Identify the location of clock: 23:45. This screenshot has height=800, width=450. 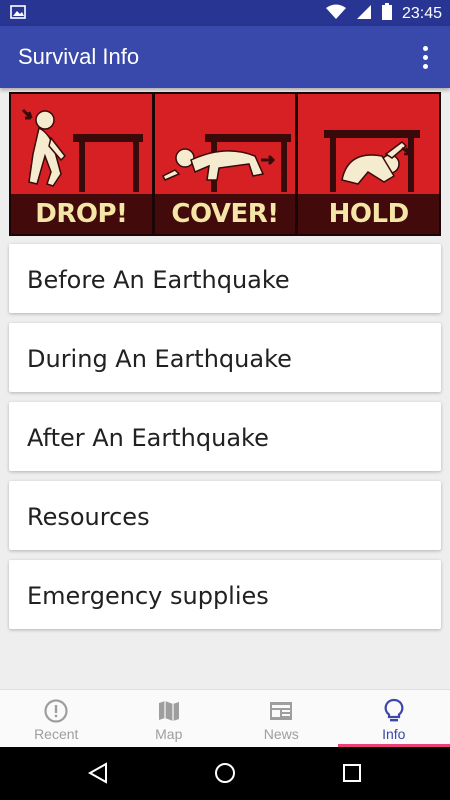
(421, 13).